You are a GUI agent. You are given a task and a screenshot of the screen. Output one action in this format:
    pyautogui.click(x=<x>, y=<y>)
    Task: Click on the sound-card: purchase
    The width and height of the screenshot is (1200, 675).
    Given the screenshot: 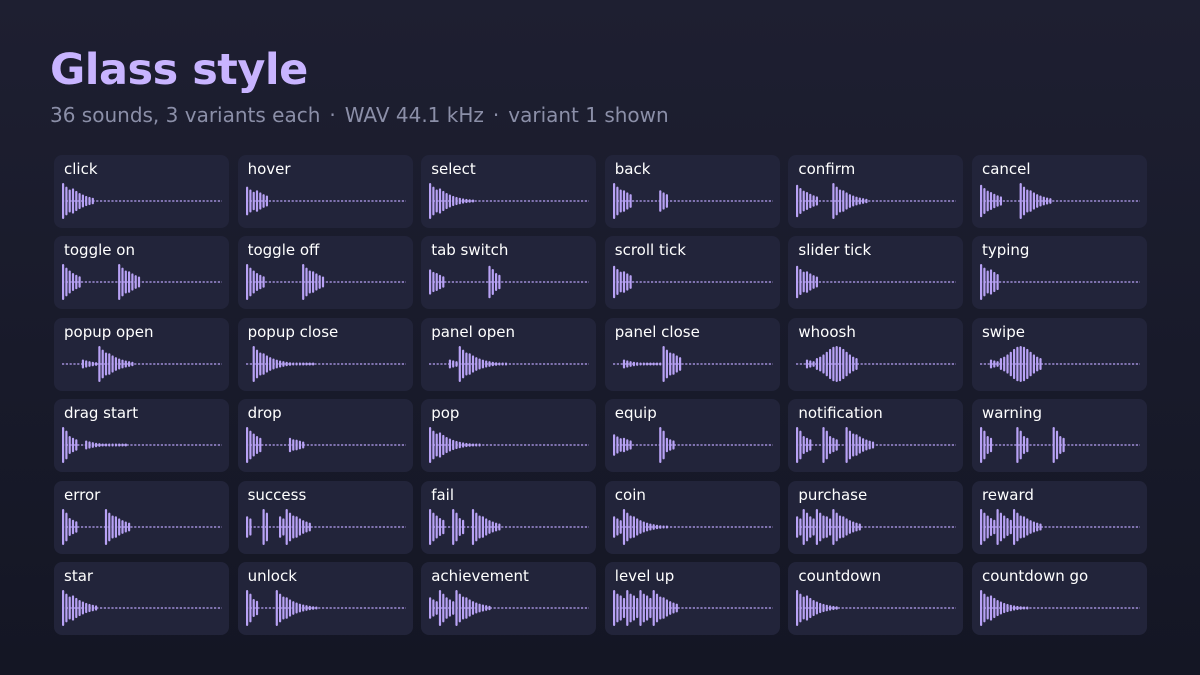 What is the action you would take?
    pyautogui.click(x=876, y=517)
    